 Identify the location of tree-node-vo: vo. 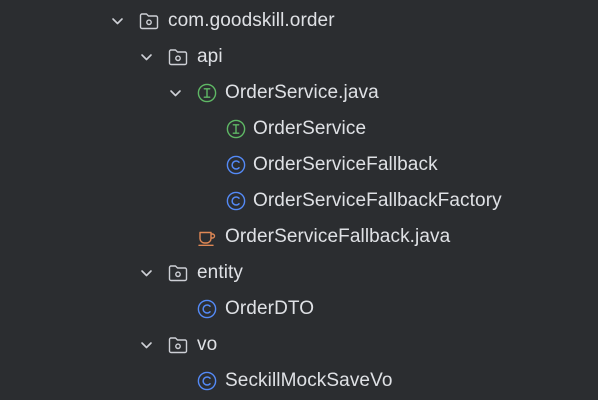
(299, 345).